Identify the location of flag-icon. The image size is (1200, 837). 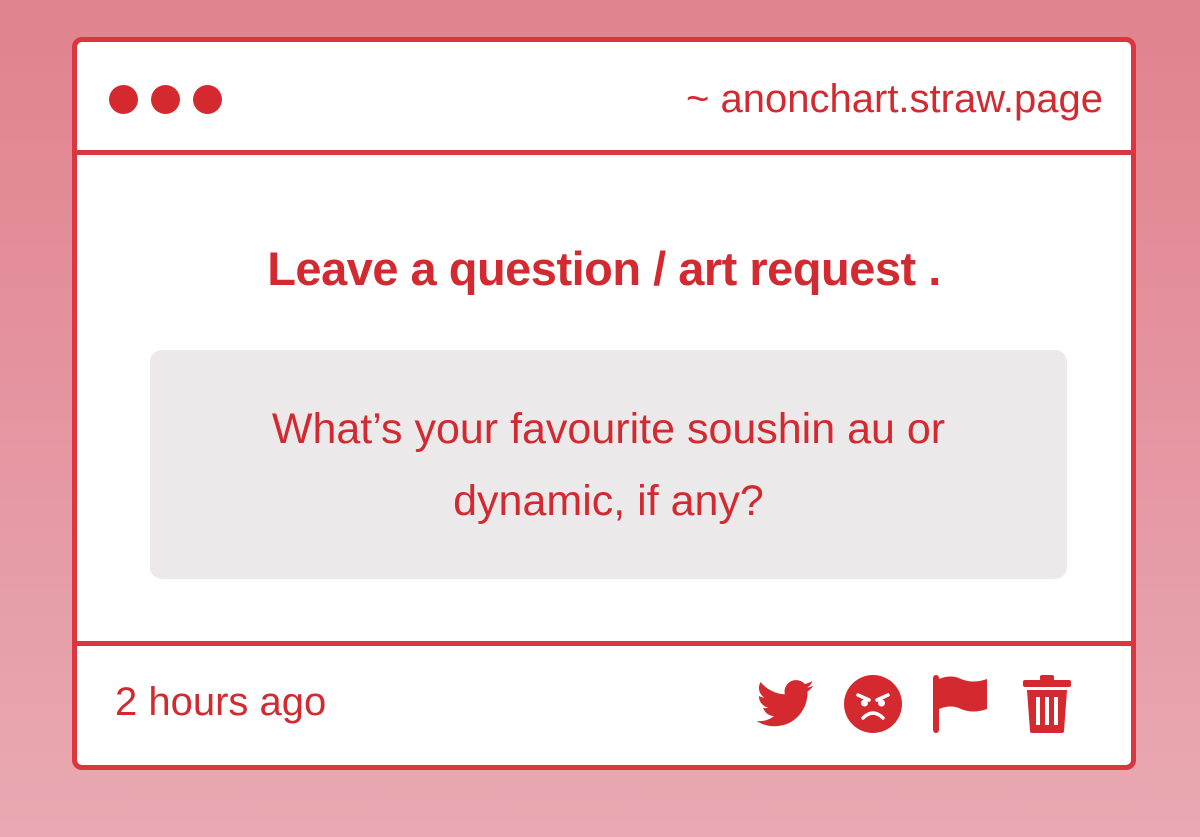
(960, 704).